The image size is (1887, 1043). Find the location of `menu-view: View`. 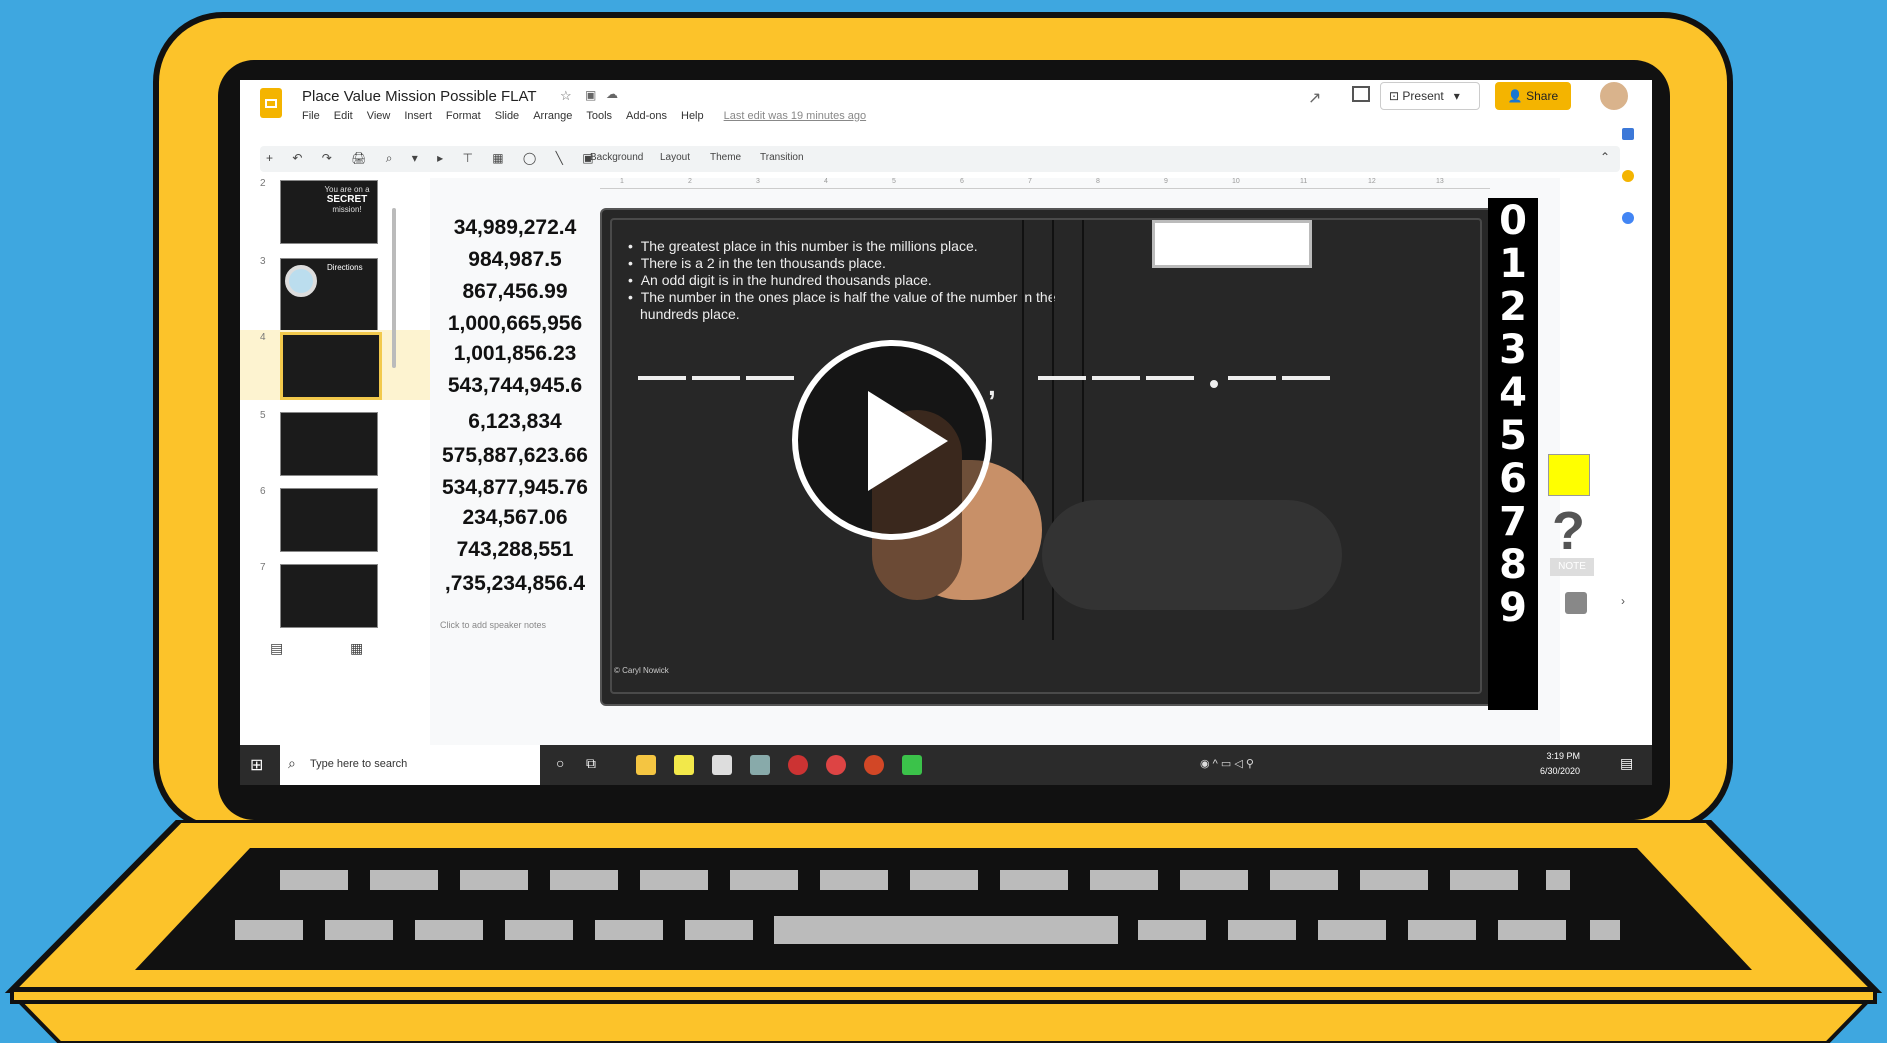

menu-view: View is located at coordinates (379, 116).